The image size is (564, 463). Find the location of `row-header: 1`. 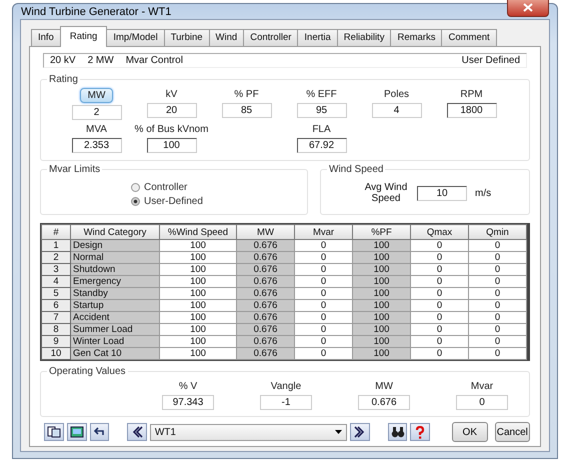

row-header: 1 is located at coordinates (56, 246).